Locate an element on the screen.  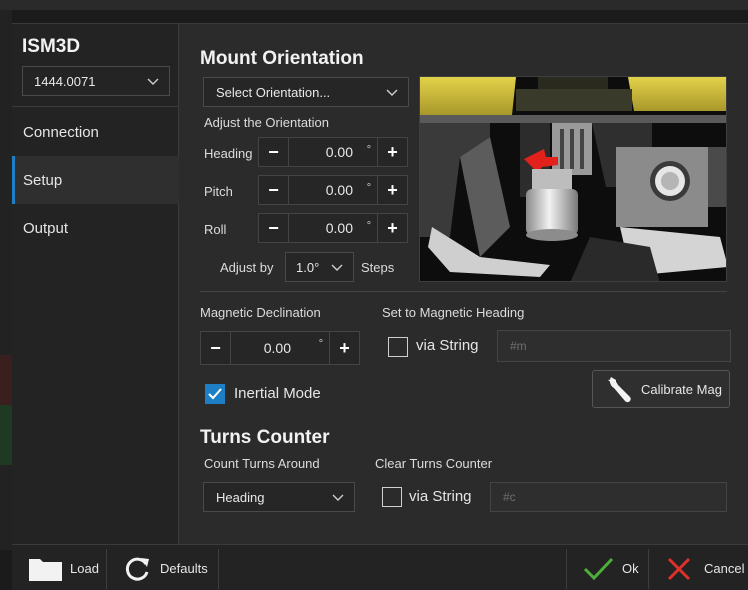
calibrate-mag-button: Calibrate Mag is located at coordinates (661, 389).